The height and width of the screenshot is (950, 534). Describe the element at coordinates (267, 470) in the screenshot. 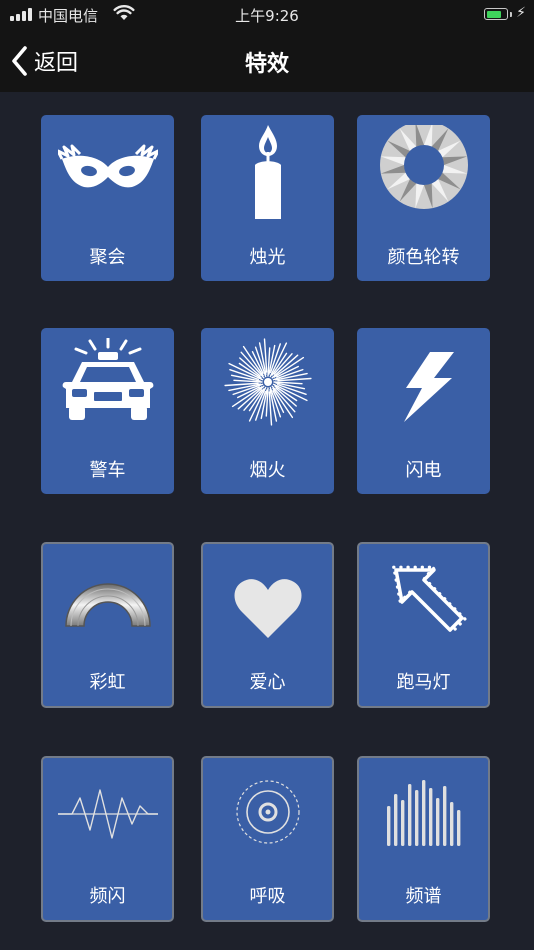

I see `effect-label: 烟火` at that location.